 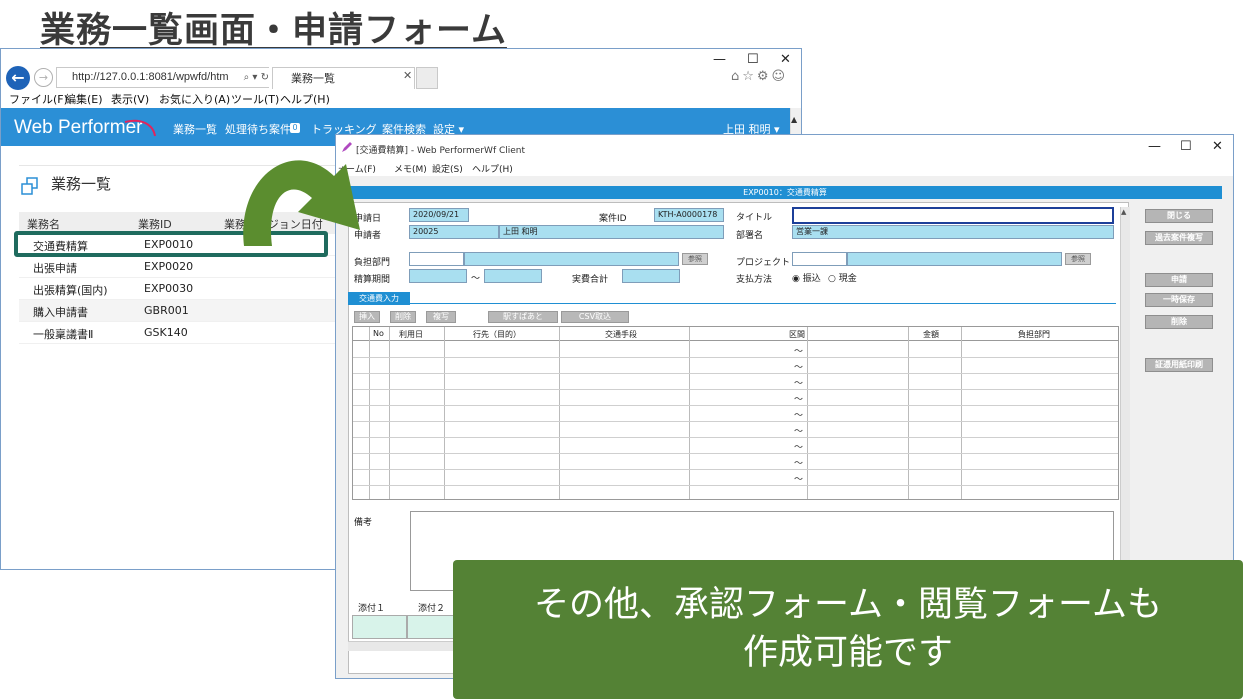 What do you see at coordinates (155, 224) in the screenshot?
I see `col-task-id: 業務ID` at bounding box center [155, 224].